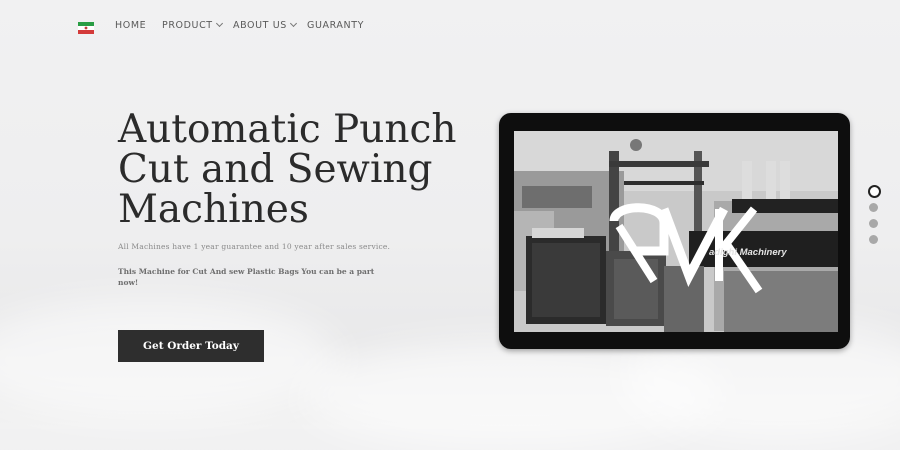 The height and width of the screenshot is (450, 900). What do you see at coordinates (191, 346) in the screenshot?
I see `get-order-button: Get Order Today` at bounding box center [191, 346].